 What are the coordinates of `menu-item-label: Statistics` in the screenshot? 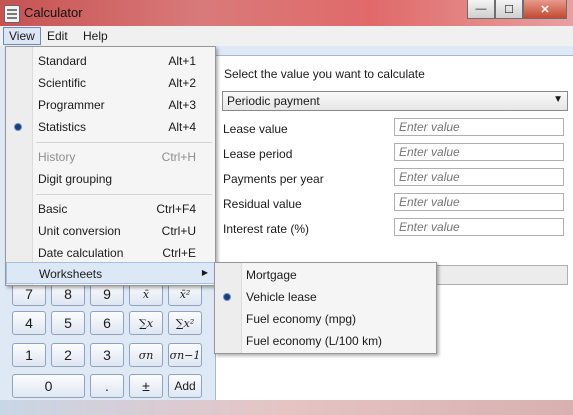 It's located at (62, 127).